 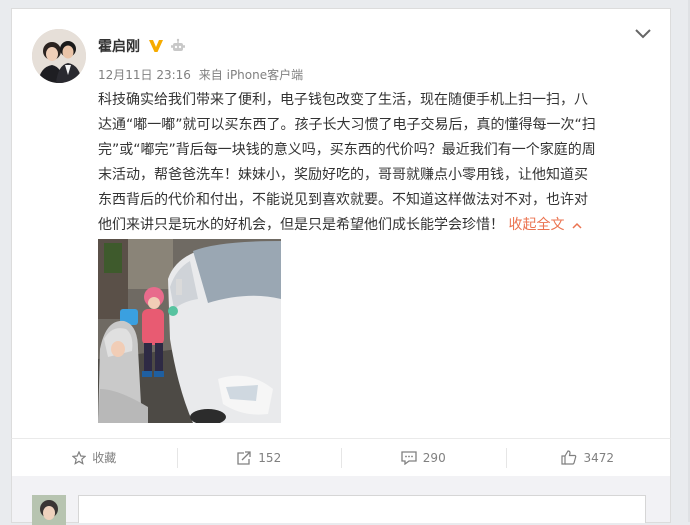 What do you see at coordinates (210, 75) in the screenshot?
I see `from-label: 来自` at bounding box center [210, 75].